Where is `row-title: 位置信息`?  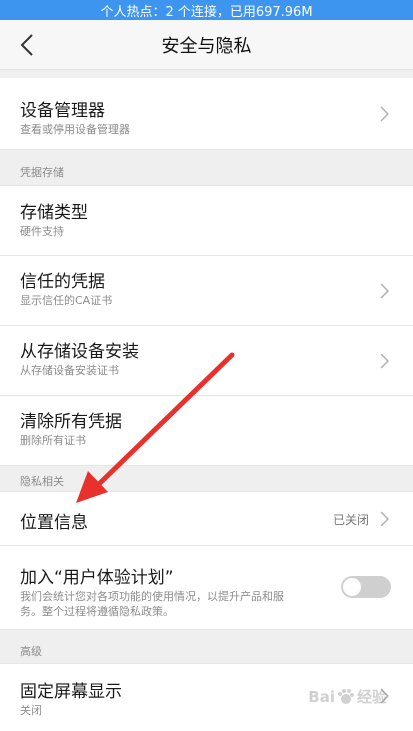
row-title: 位置信息 is located at coordinates (54, 523).